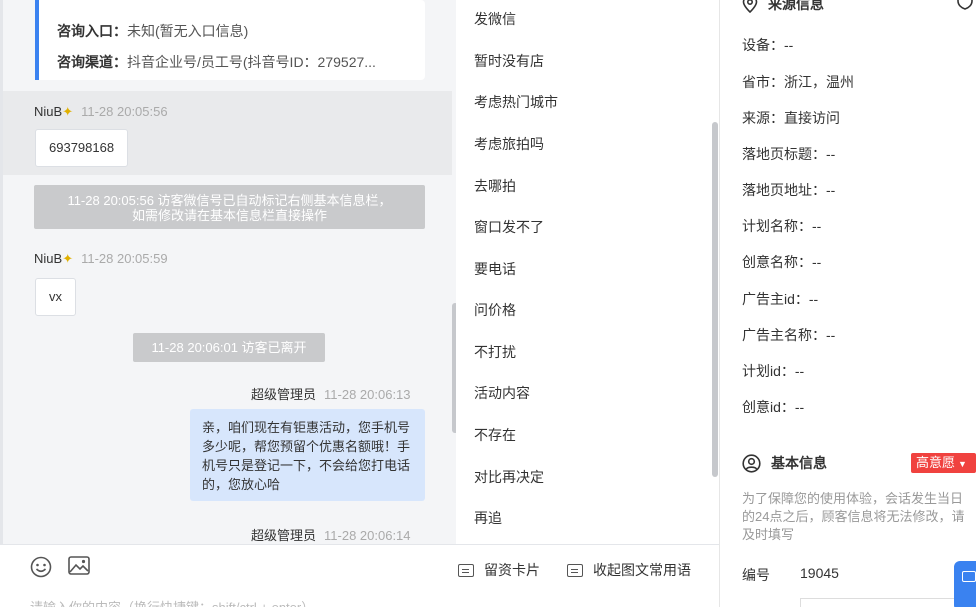 The width and height of the screenshot is (976, 607). Describe the element at coordinates (796, 6) in the screenshot. I see `source-info-title: 来源信息` at that location.